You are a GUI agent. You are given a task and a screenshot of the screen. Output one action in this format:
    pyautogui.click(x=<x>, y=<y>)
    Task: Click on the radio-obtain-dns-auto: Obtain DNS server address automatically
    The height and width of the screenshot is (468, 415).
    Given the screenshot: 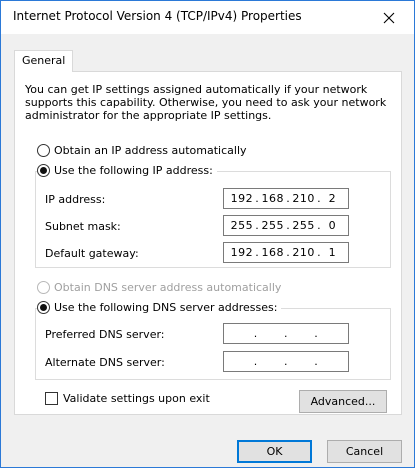 What is the action you would take?
    pyautogui.click(x=159, y=287)
    